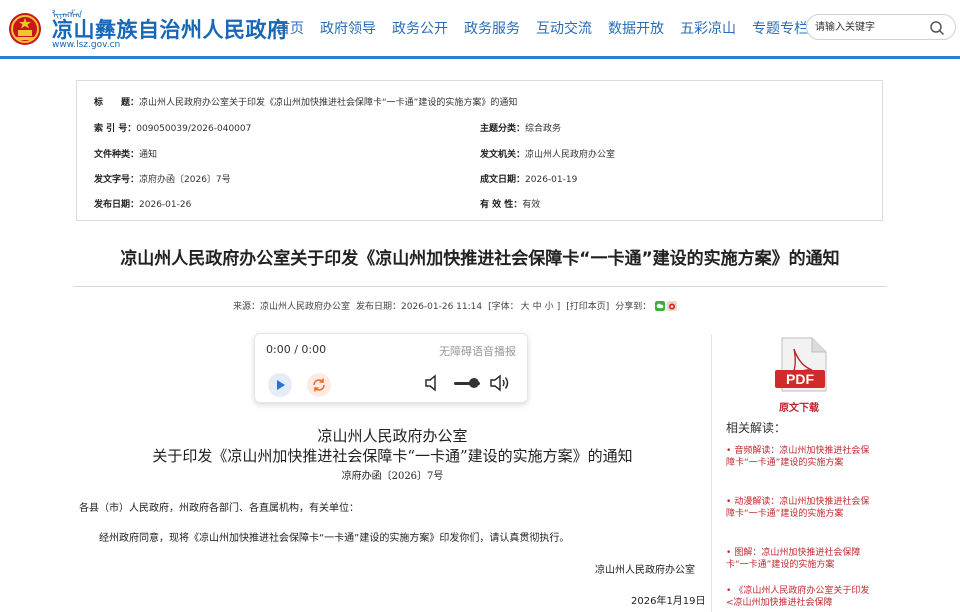 This screenshot has height=612, width=960. Describe the element at coordinates (549, 307) in the screenshot. I see `font-small-button: 小` at that location.